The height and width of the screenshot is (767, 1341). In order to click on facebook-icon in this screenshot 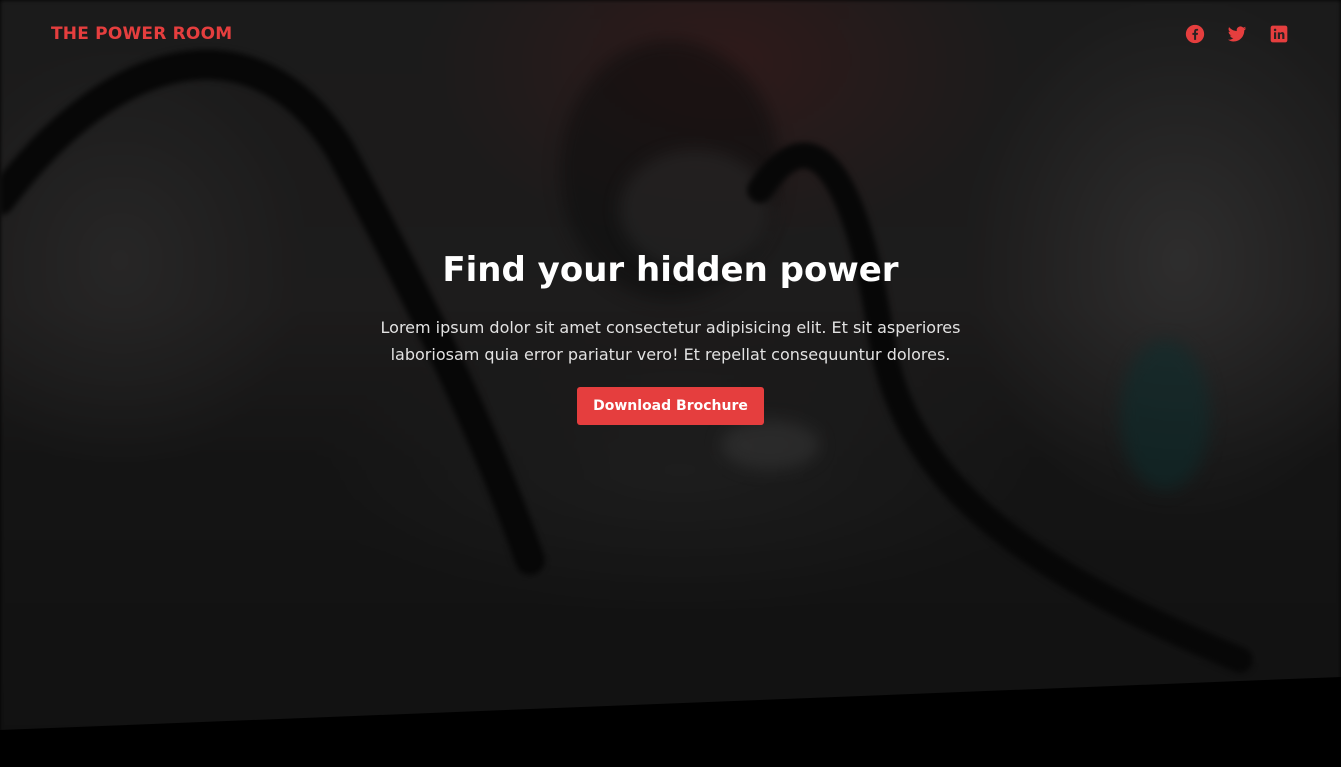, I will do `click(1195, 34)`.